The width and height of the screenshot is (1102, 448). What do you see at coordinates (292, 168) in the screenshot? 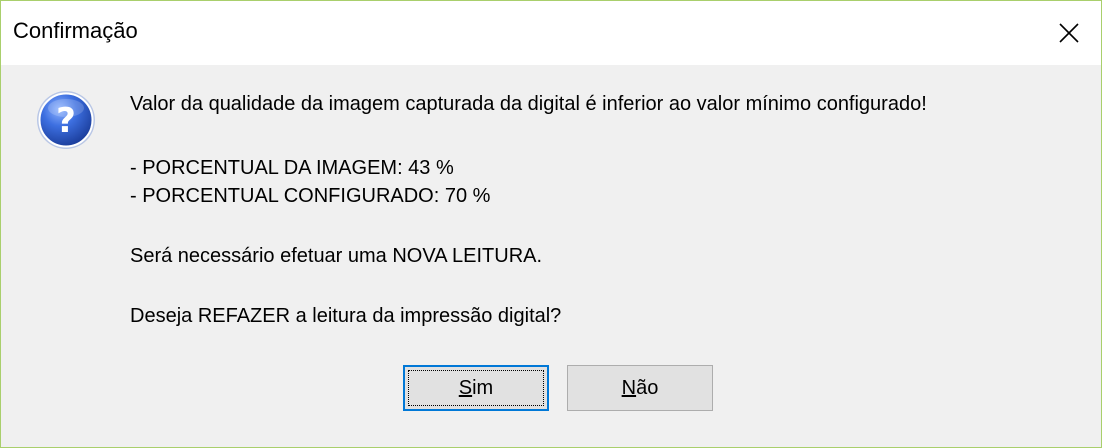
I see `image-percent-text: - PORCENTUAL DA IMAGEM: 43 %` at bounding box center [292, 168].